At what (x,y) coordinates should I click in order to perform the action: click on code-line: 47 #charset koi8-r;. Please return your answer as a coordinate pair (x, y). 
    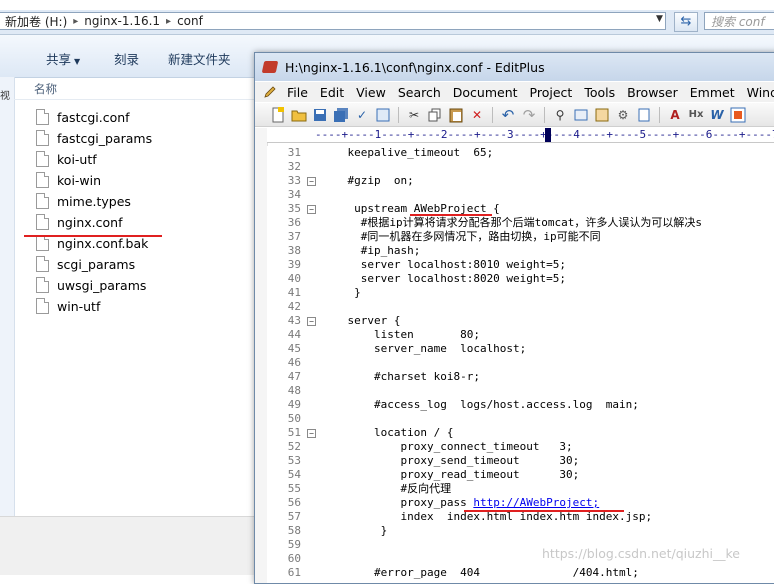
    Looking at the image, I should click on (520, 377).